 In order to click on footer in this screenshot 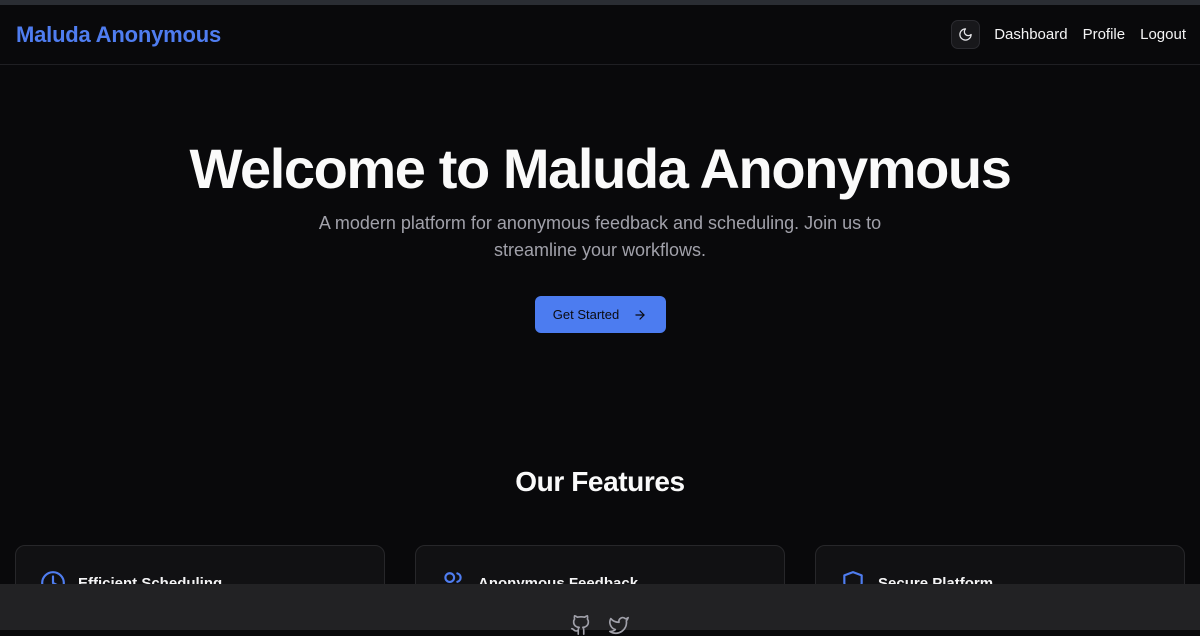, I will do `click(600, 609)`.